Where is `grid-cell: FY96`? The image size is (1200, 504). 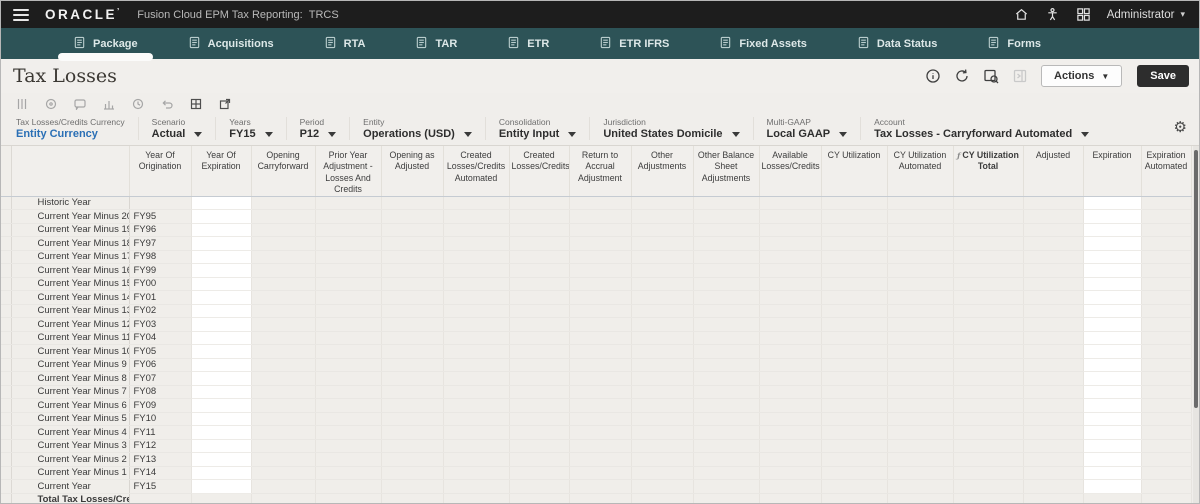
grid-cell: FY96 is located at coordinates (160, 230).